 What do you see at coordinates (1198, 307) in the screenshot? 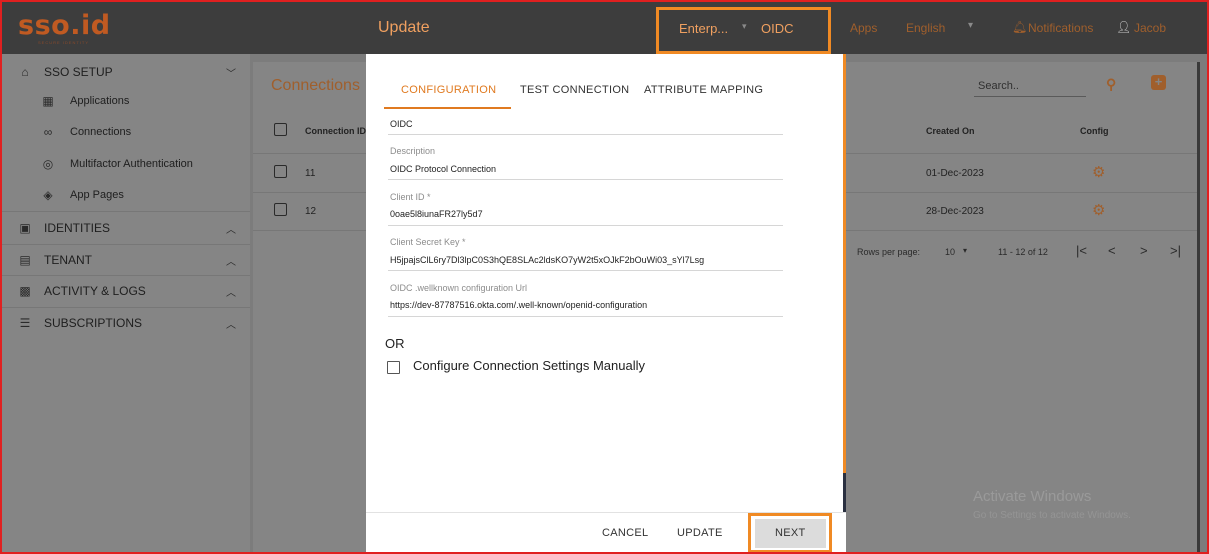
I see `scrollbar` at bounding box center [1198, 307].